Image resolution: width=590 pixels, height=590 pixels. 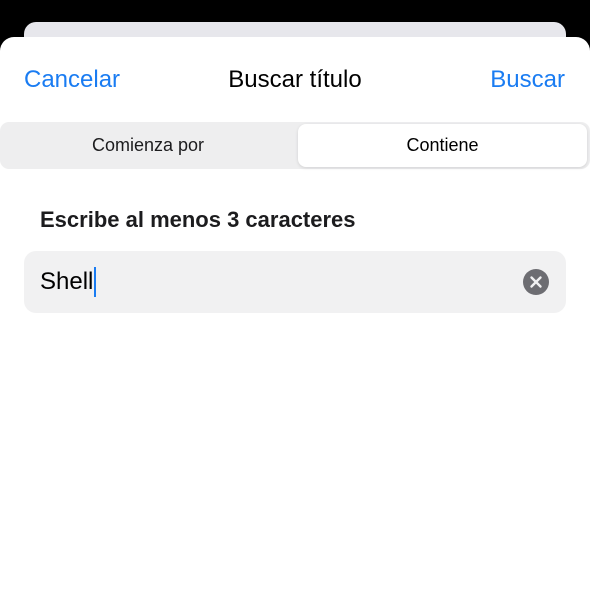 What do you see at coordinates (295, 282) in the screenshot?
I see `title-search-input: Shell` at bounding box center [295, 282].